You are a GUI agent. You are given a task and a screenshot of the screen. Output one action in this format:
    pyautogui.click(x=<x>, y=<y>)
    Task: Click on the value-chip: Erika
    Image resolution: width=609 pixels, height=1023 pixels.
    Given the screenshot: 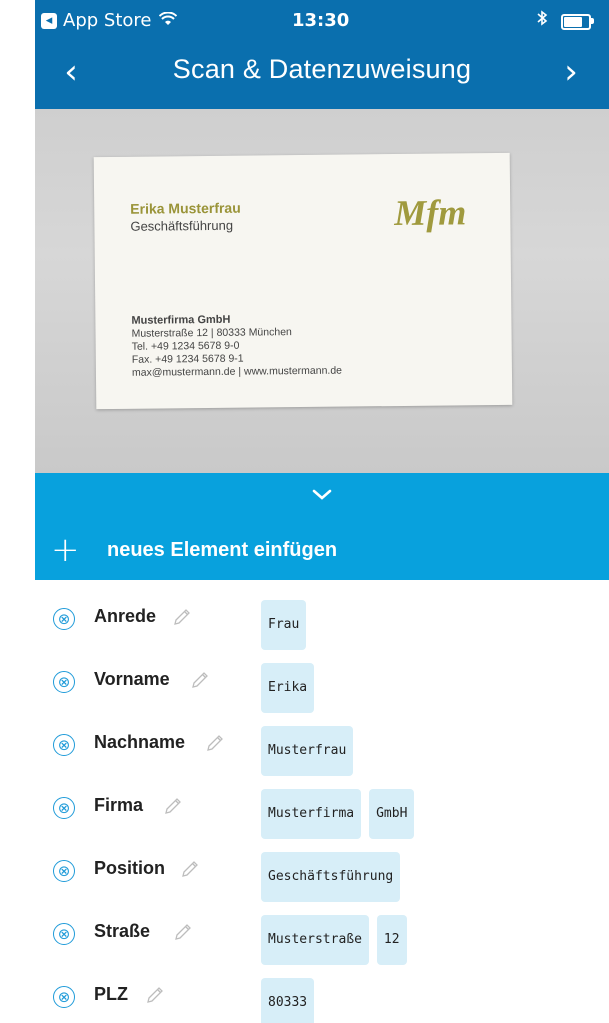 What is the action you would take?
    pyautogui.click(x=288, y=688)
    